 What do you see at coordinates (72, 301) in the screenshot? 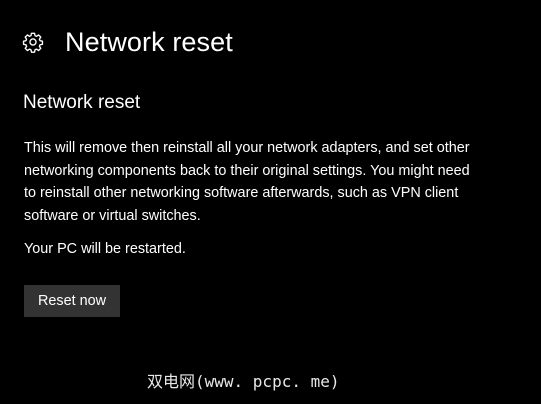
I see `reset-now-button: Reset now` at bounding box center [72, 301].